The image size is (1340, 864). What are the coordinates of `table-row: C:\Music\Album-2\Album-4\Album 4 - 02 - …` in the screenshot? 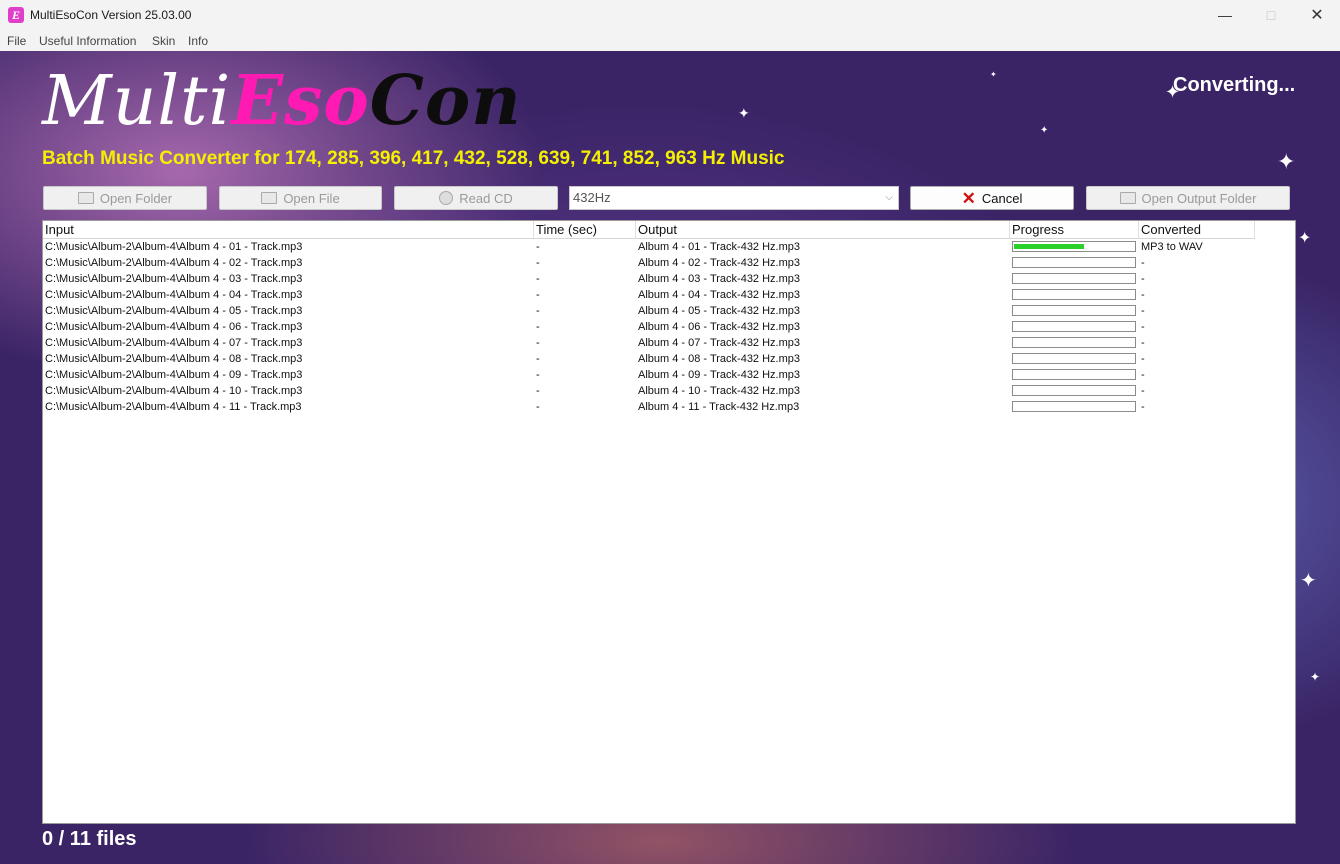 It's located at (649, 263).